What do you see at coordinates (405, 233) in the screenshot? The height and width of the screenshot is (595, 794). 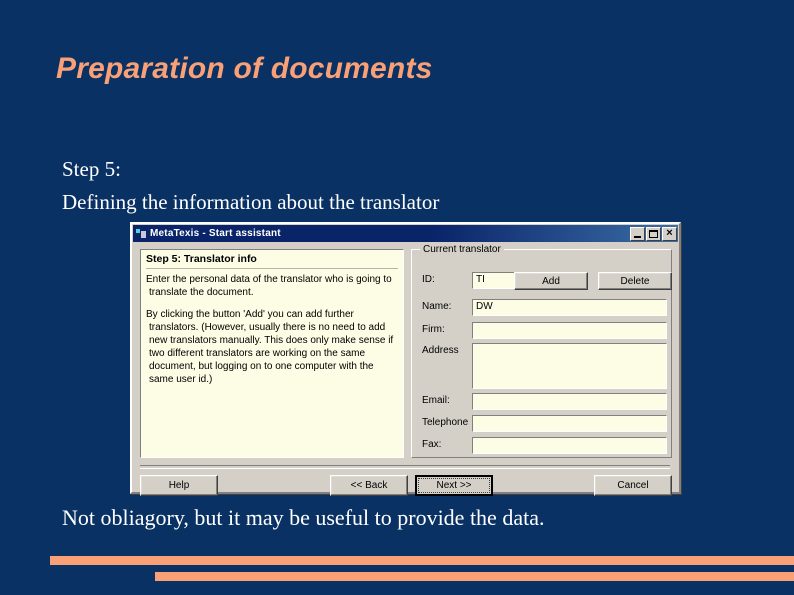 I see `dialog-titlebar: MetaTexis - Start assistant` at bounding box center [405, 233].